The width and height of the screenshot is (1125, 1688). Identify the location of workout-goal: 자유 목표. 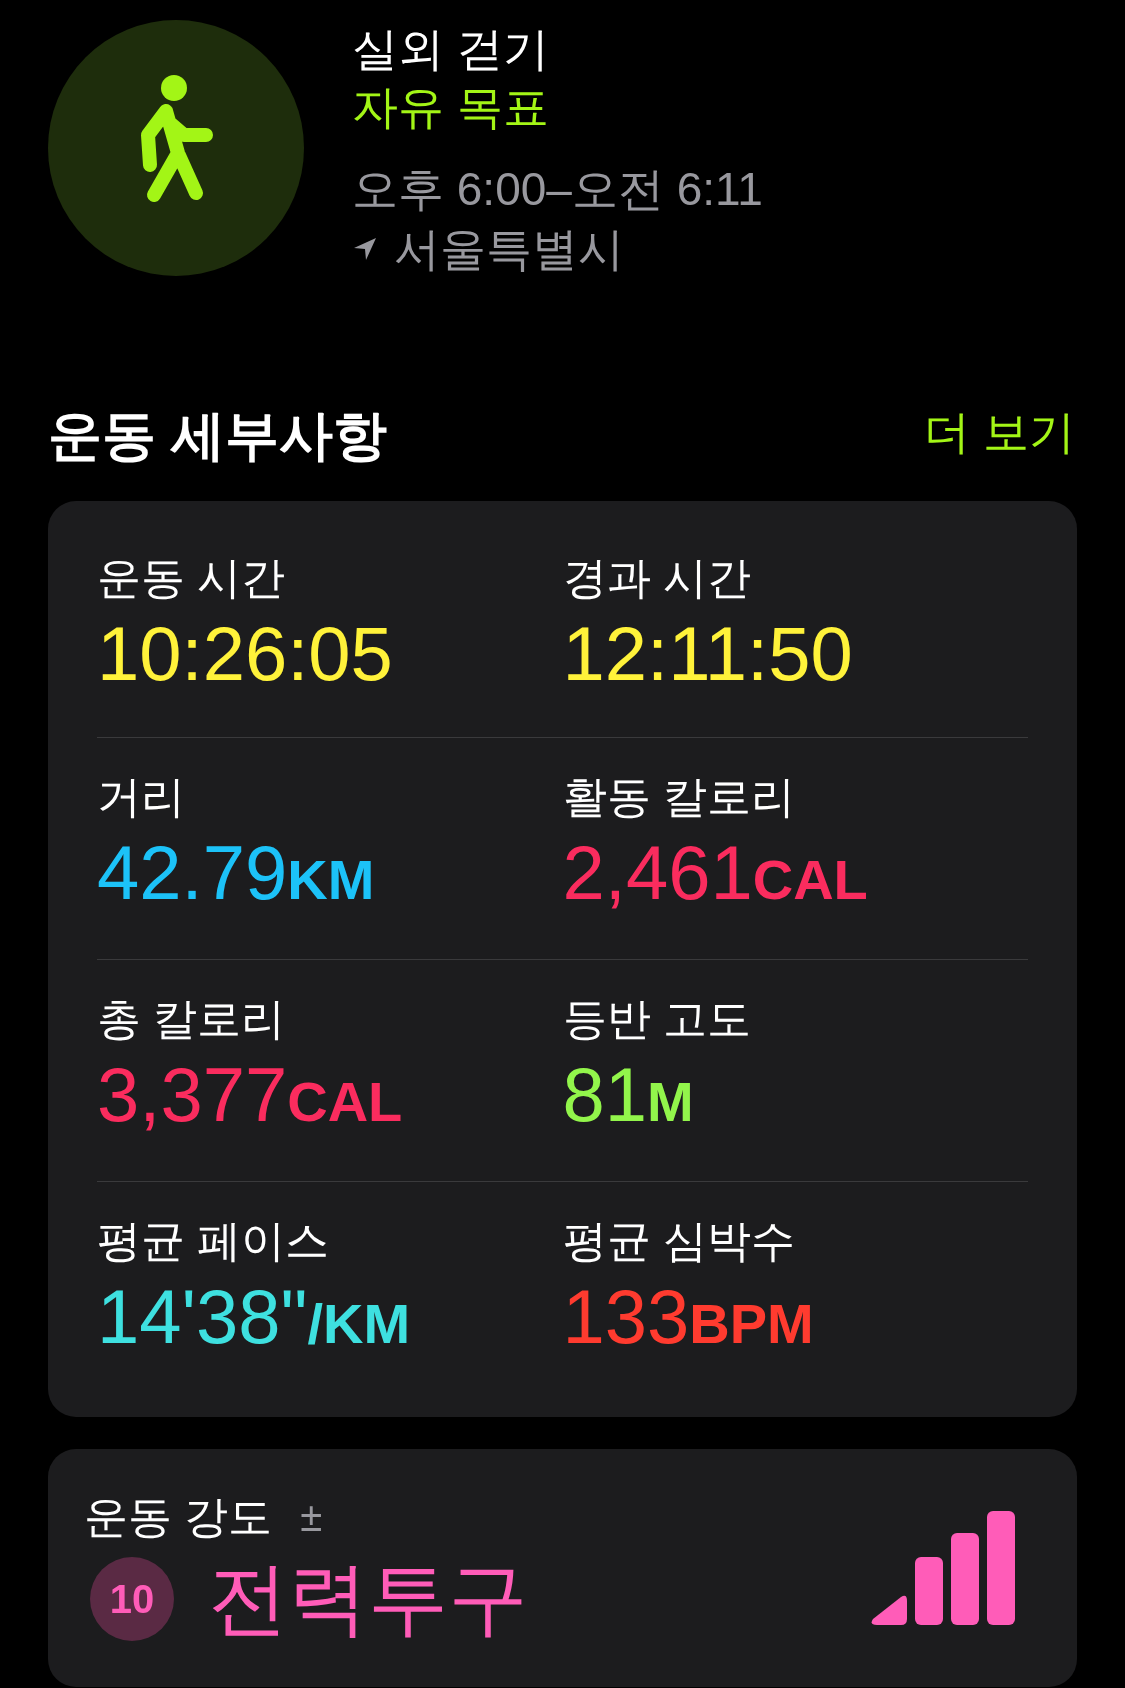
(451, 107).